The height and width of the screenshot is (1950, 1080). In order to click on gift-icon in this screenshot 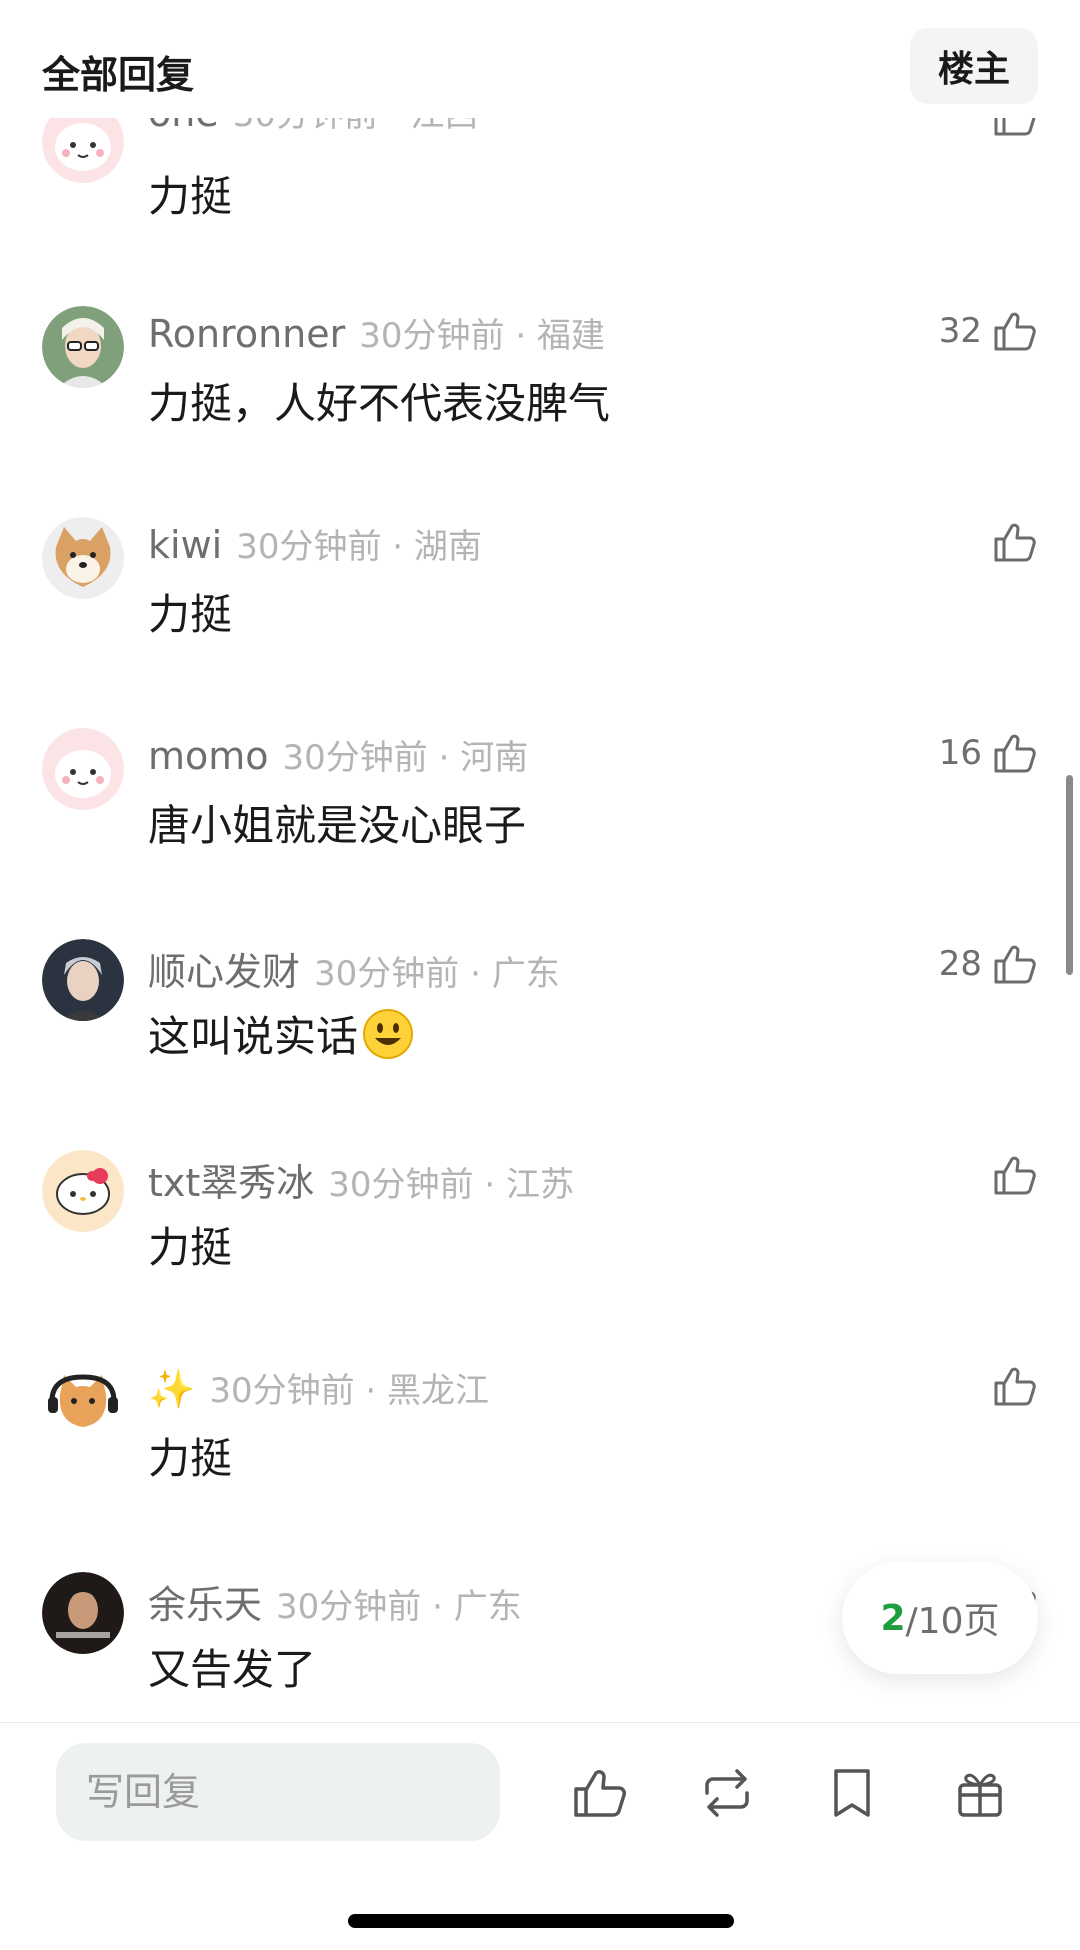, I will do `click(980, 1795)`.